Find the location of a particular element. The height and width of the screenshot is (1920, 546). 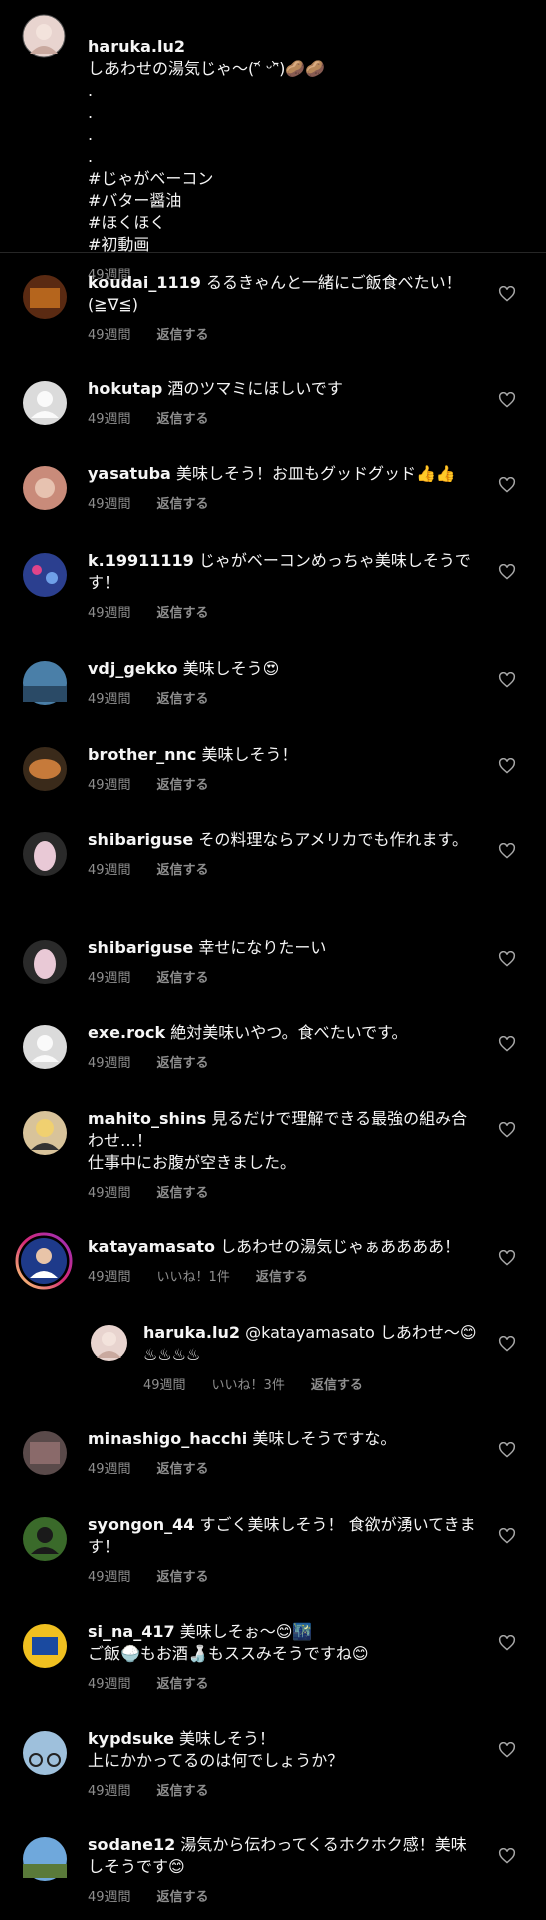

comment-username: kypdsuke is located at coordinates (131, 1738).